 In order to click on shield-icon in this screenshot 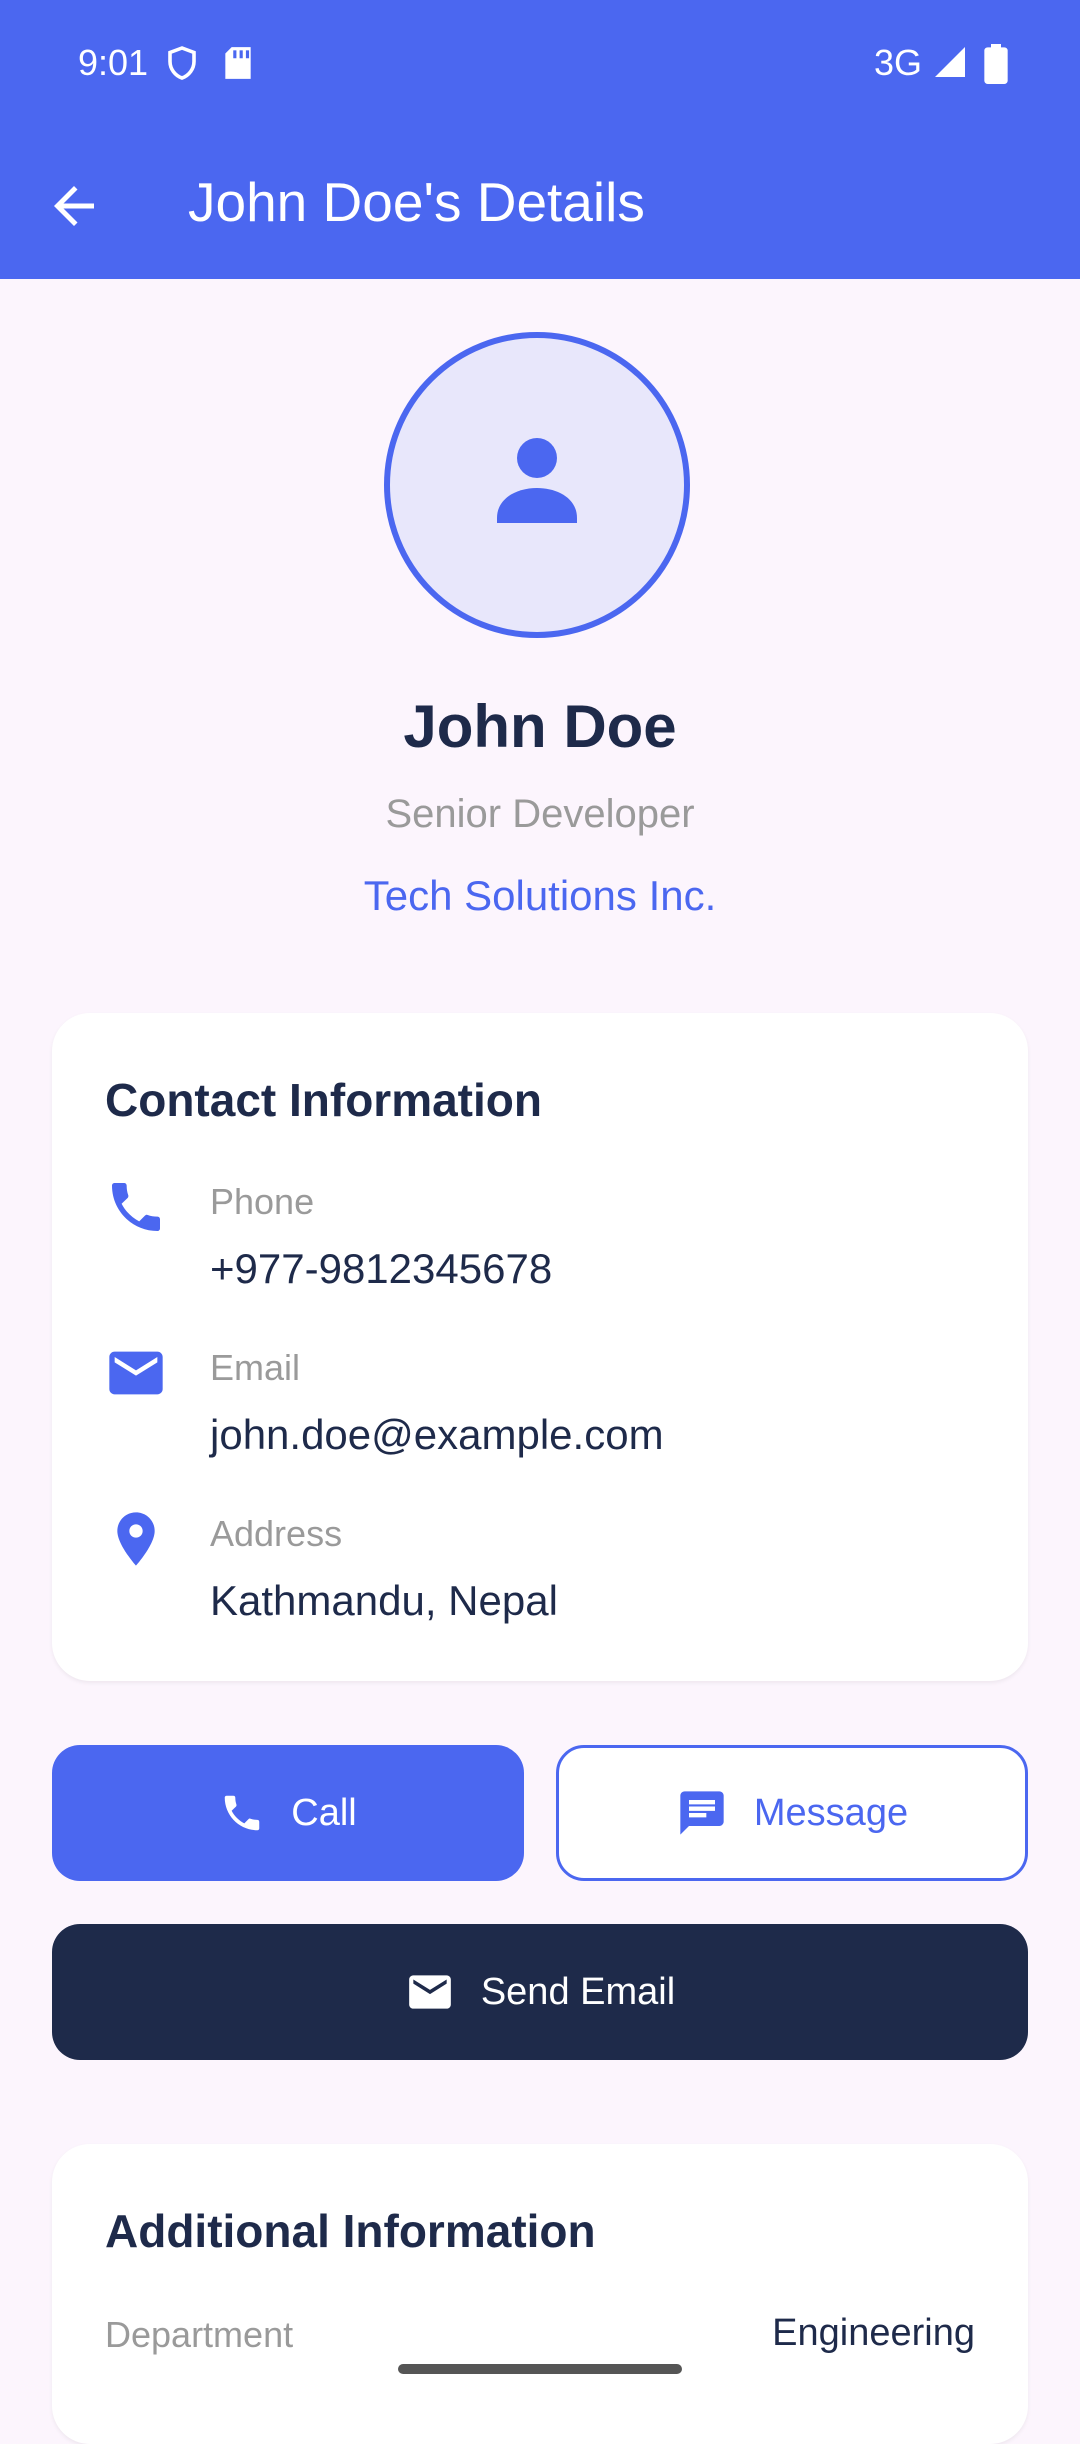, I will do `click(182, 63)`.